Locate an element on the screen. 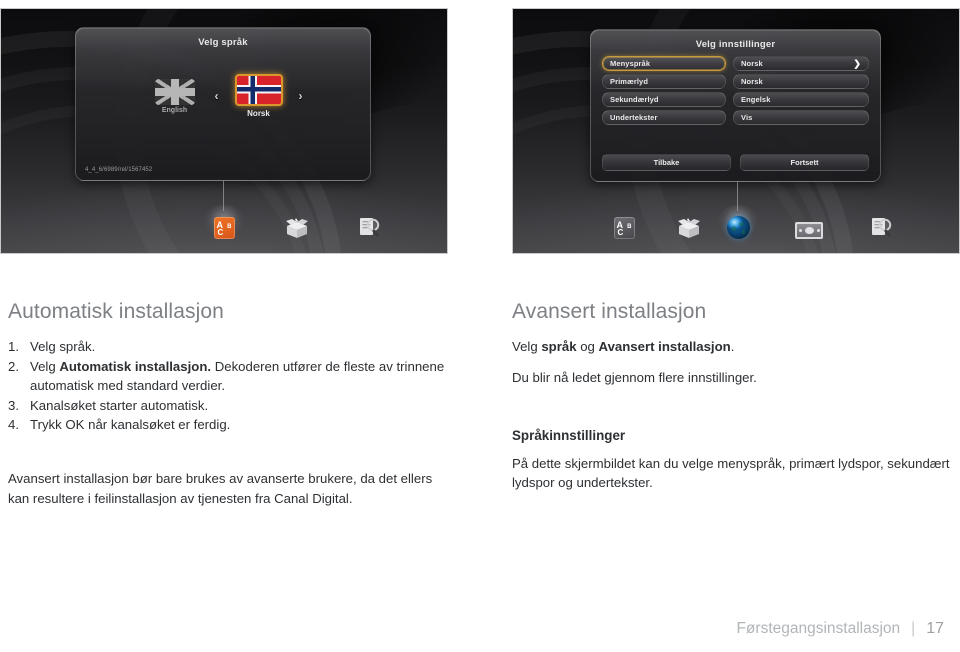 This screenshot has height=652, width=960. language-carousel: English ‹ Norsk › is located at coordinates (223, 96).